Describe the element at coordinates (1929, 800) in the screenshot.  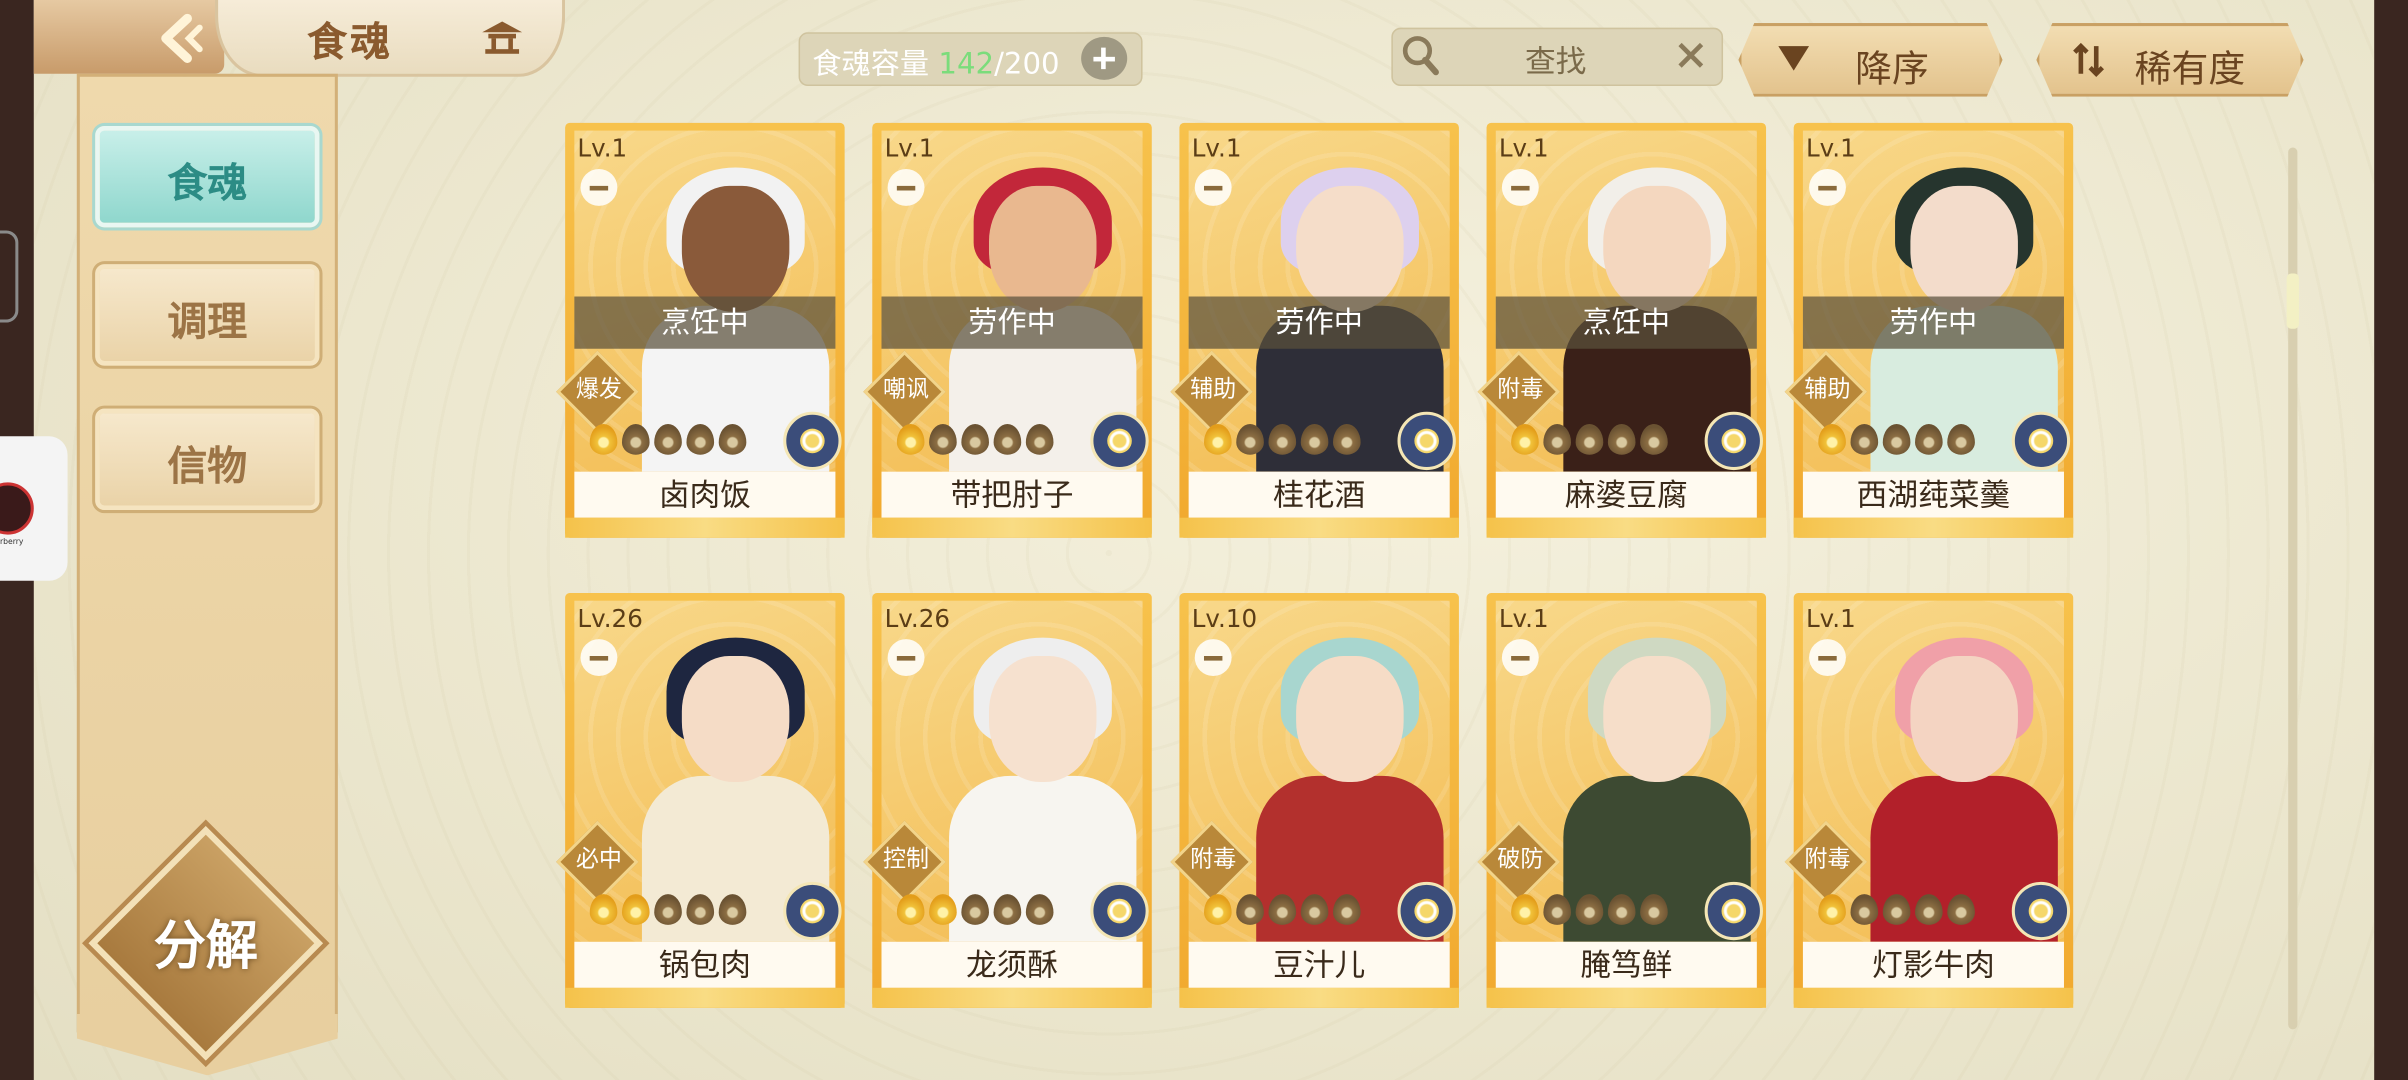
I see `food-soul-card: Lv.1 附毒 灯影牛肉` at that location.